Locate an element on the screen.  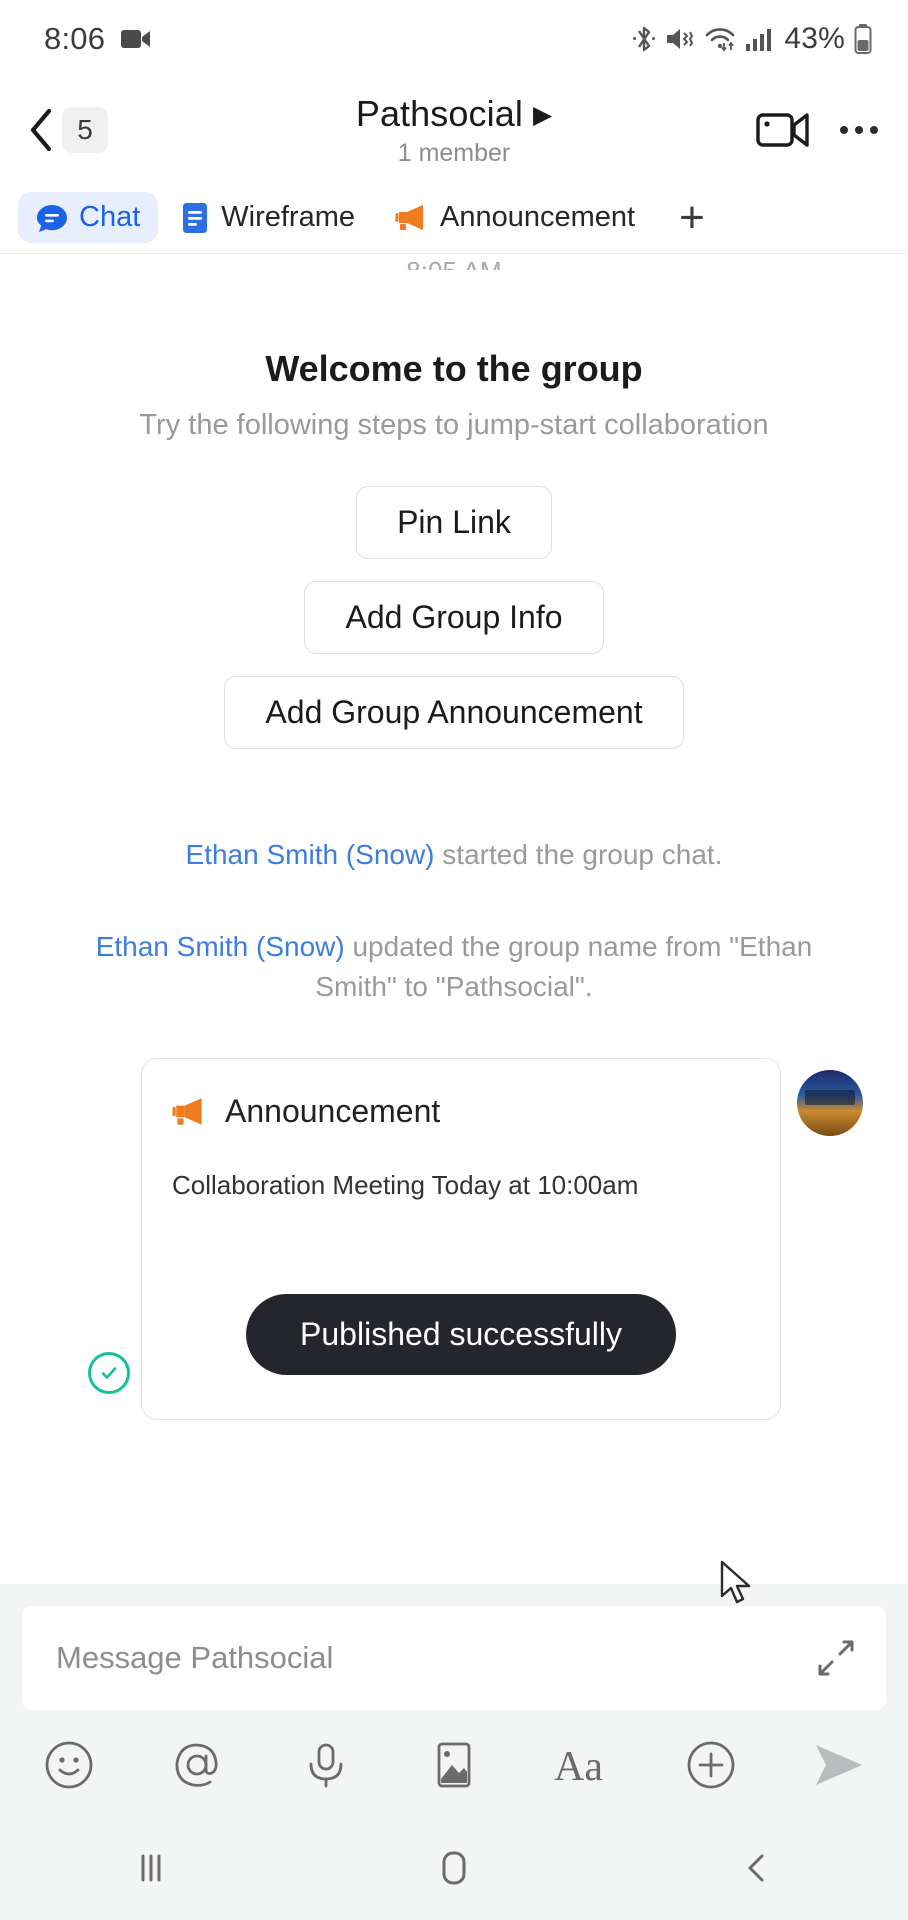
header-actions is located at coordinates (817, 130).